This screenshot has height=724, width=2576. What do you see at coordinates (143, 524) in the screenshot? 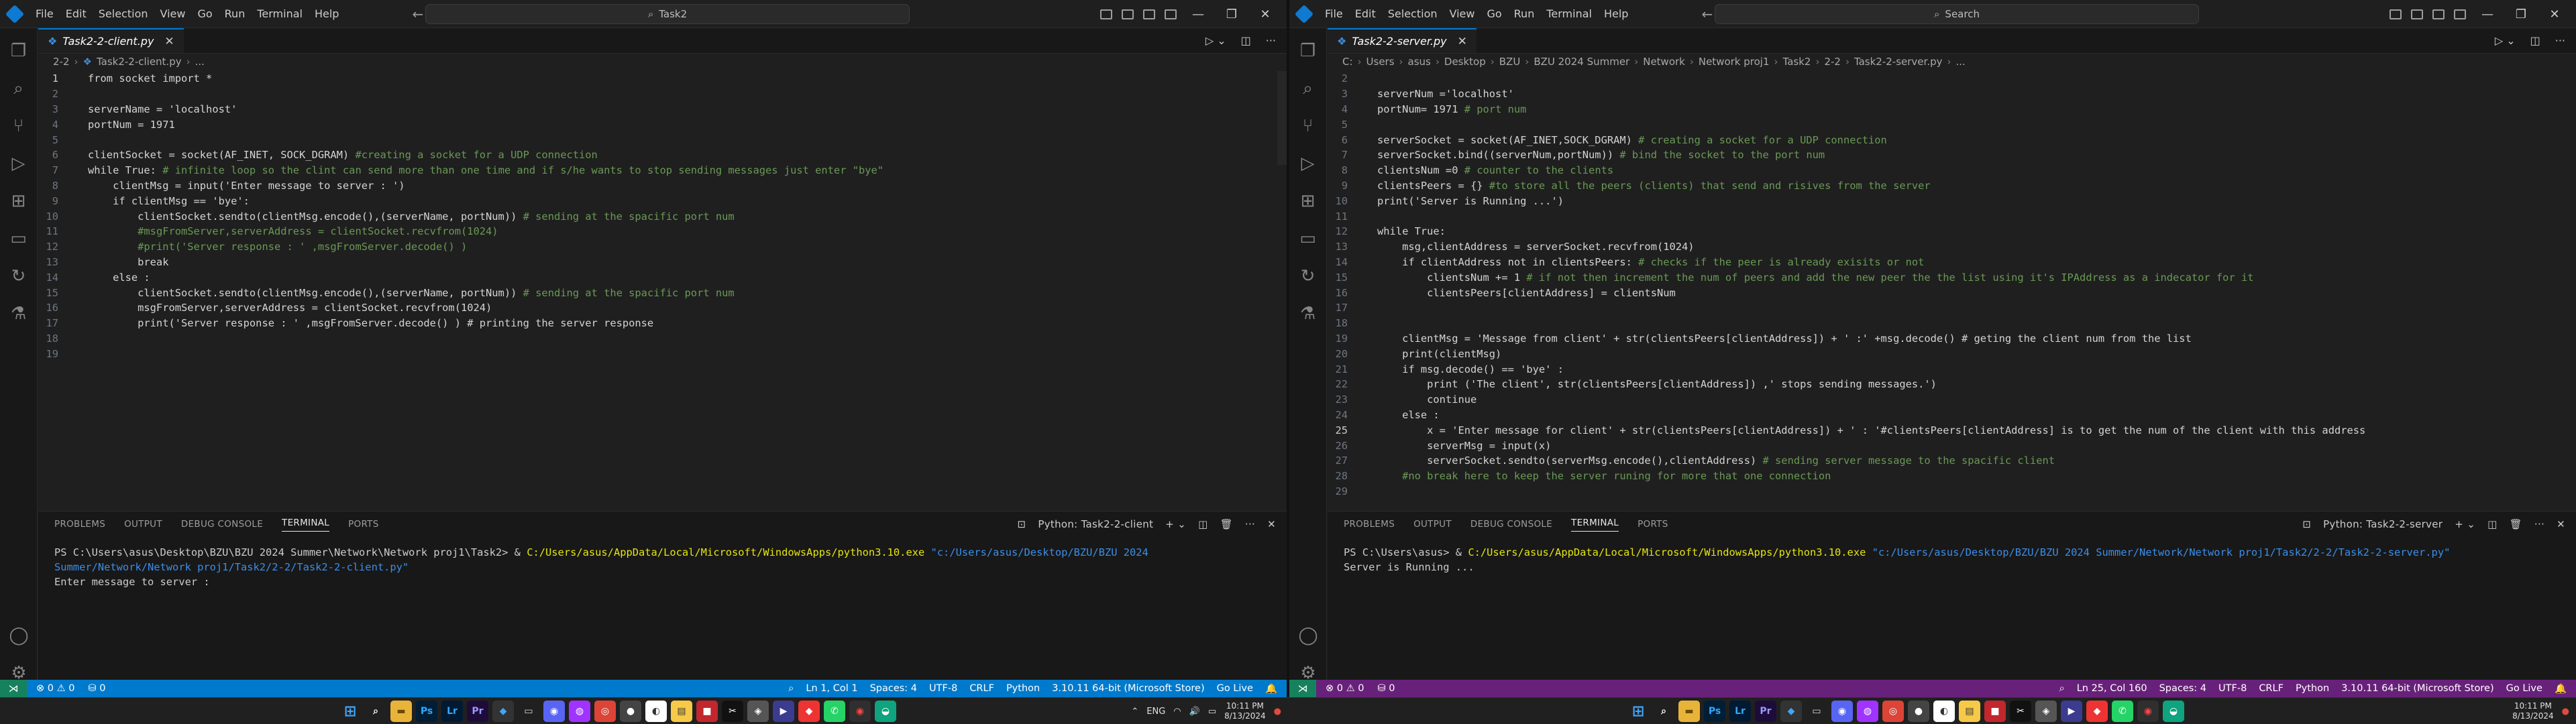
I see `tab-output: OUTPUT` at bounding box center [143, 524].